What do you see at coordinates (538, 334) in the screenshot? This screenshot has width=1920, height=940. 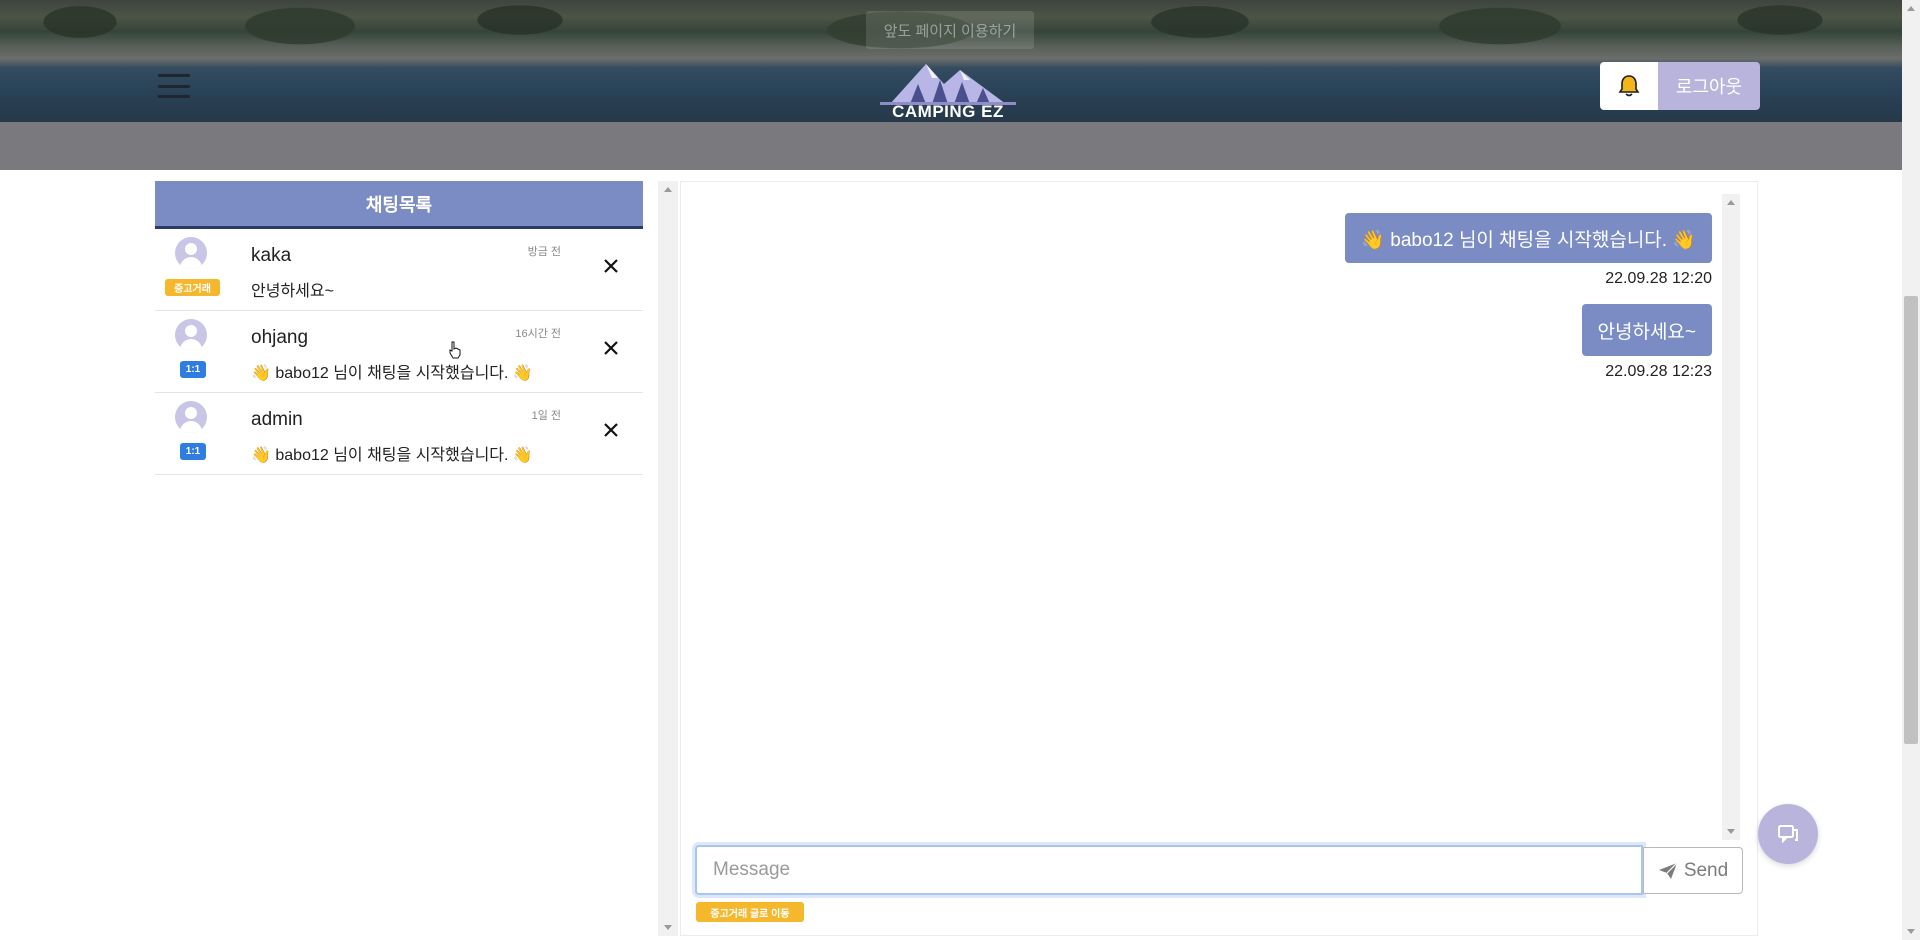 I see `chat-time: 16시간 전` at bounding box center [538, 334].